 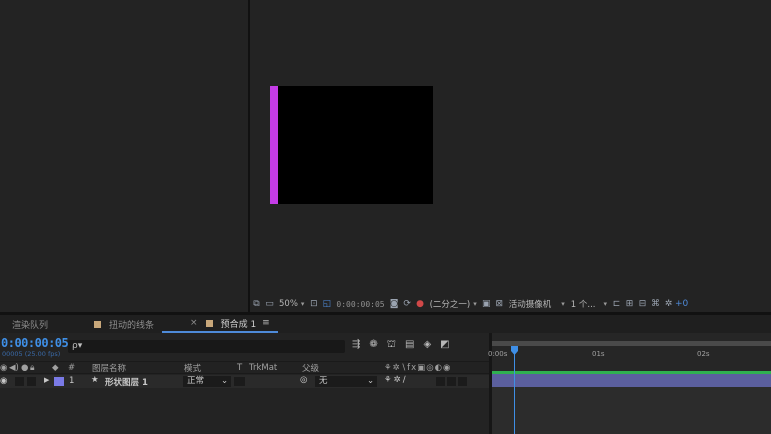 I want to click on layer-number: 1, so click(x=72, y=381).